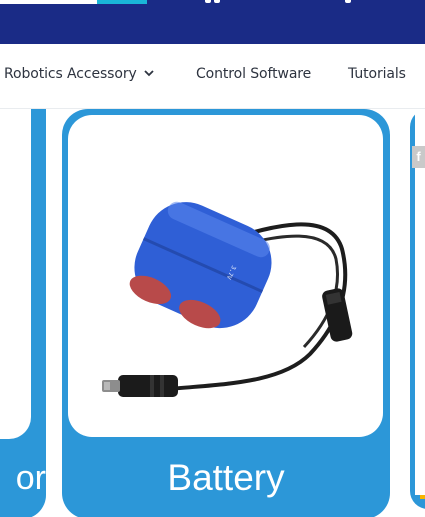  I want to click on nav-item-robotics-accessory: Robotics Accessory, so click(79, 74).